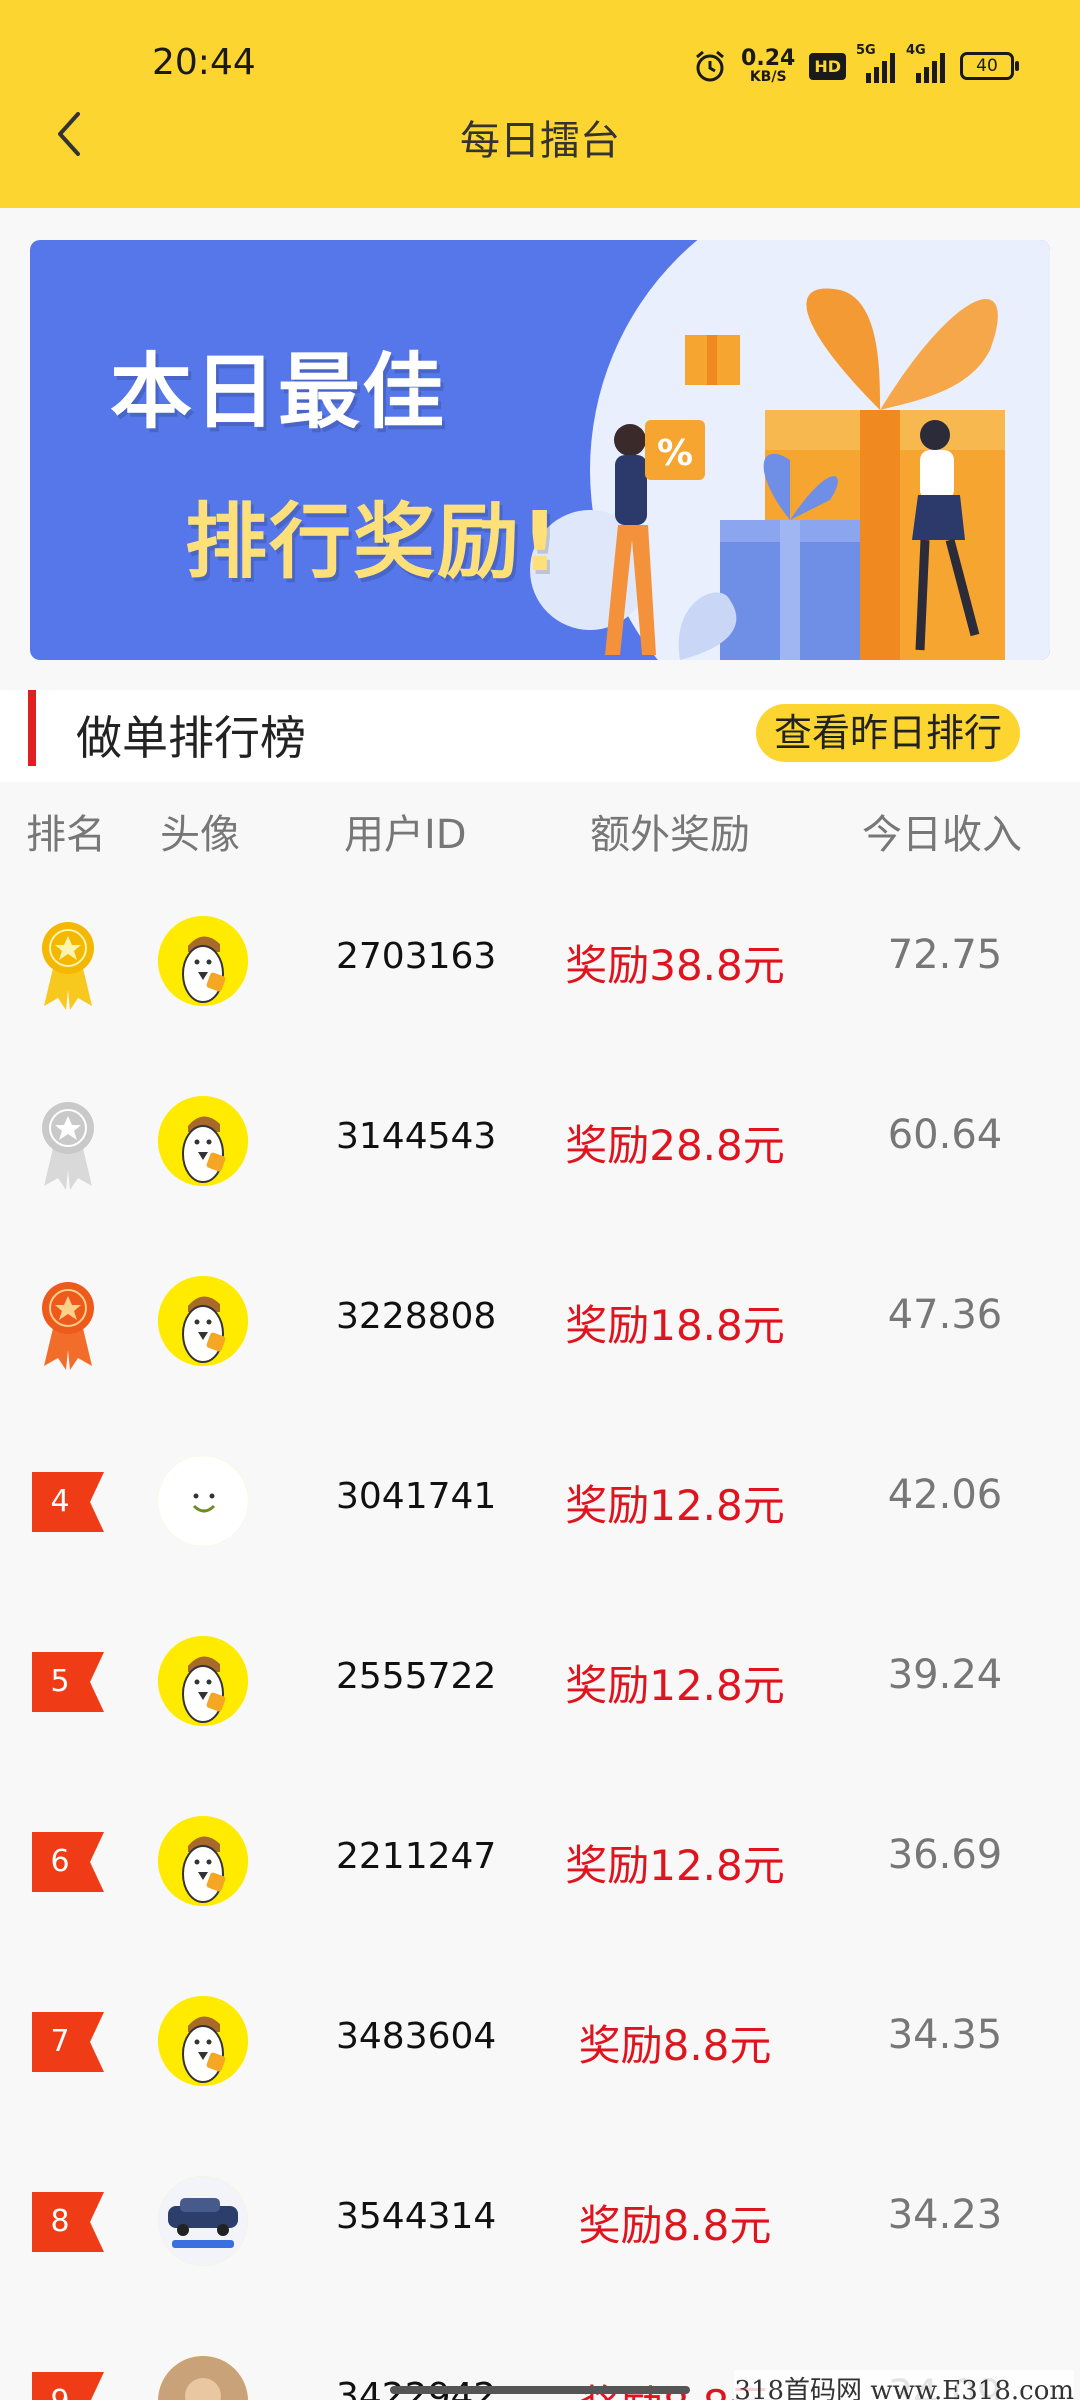 This screenshot has height=2400, width=1080. I want to click on net-speed: 0.24 KB/S, so click(768, 65).